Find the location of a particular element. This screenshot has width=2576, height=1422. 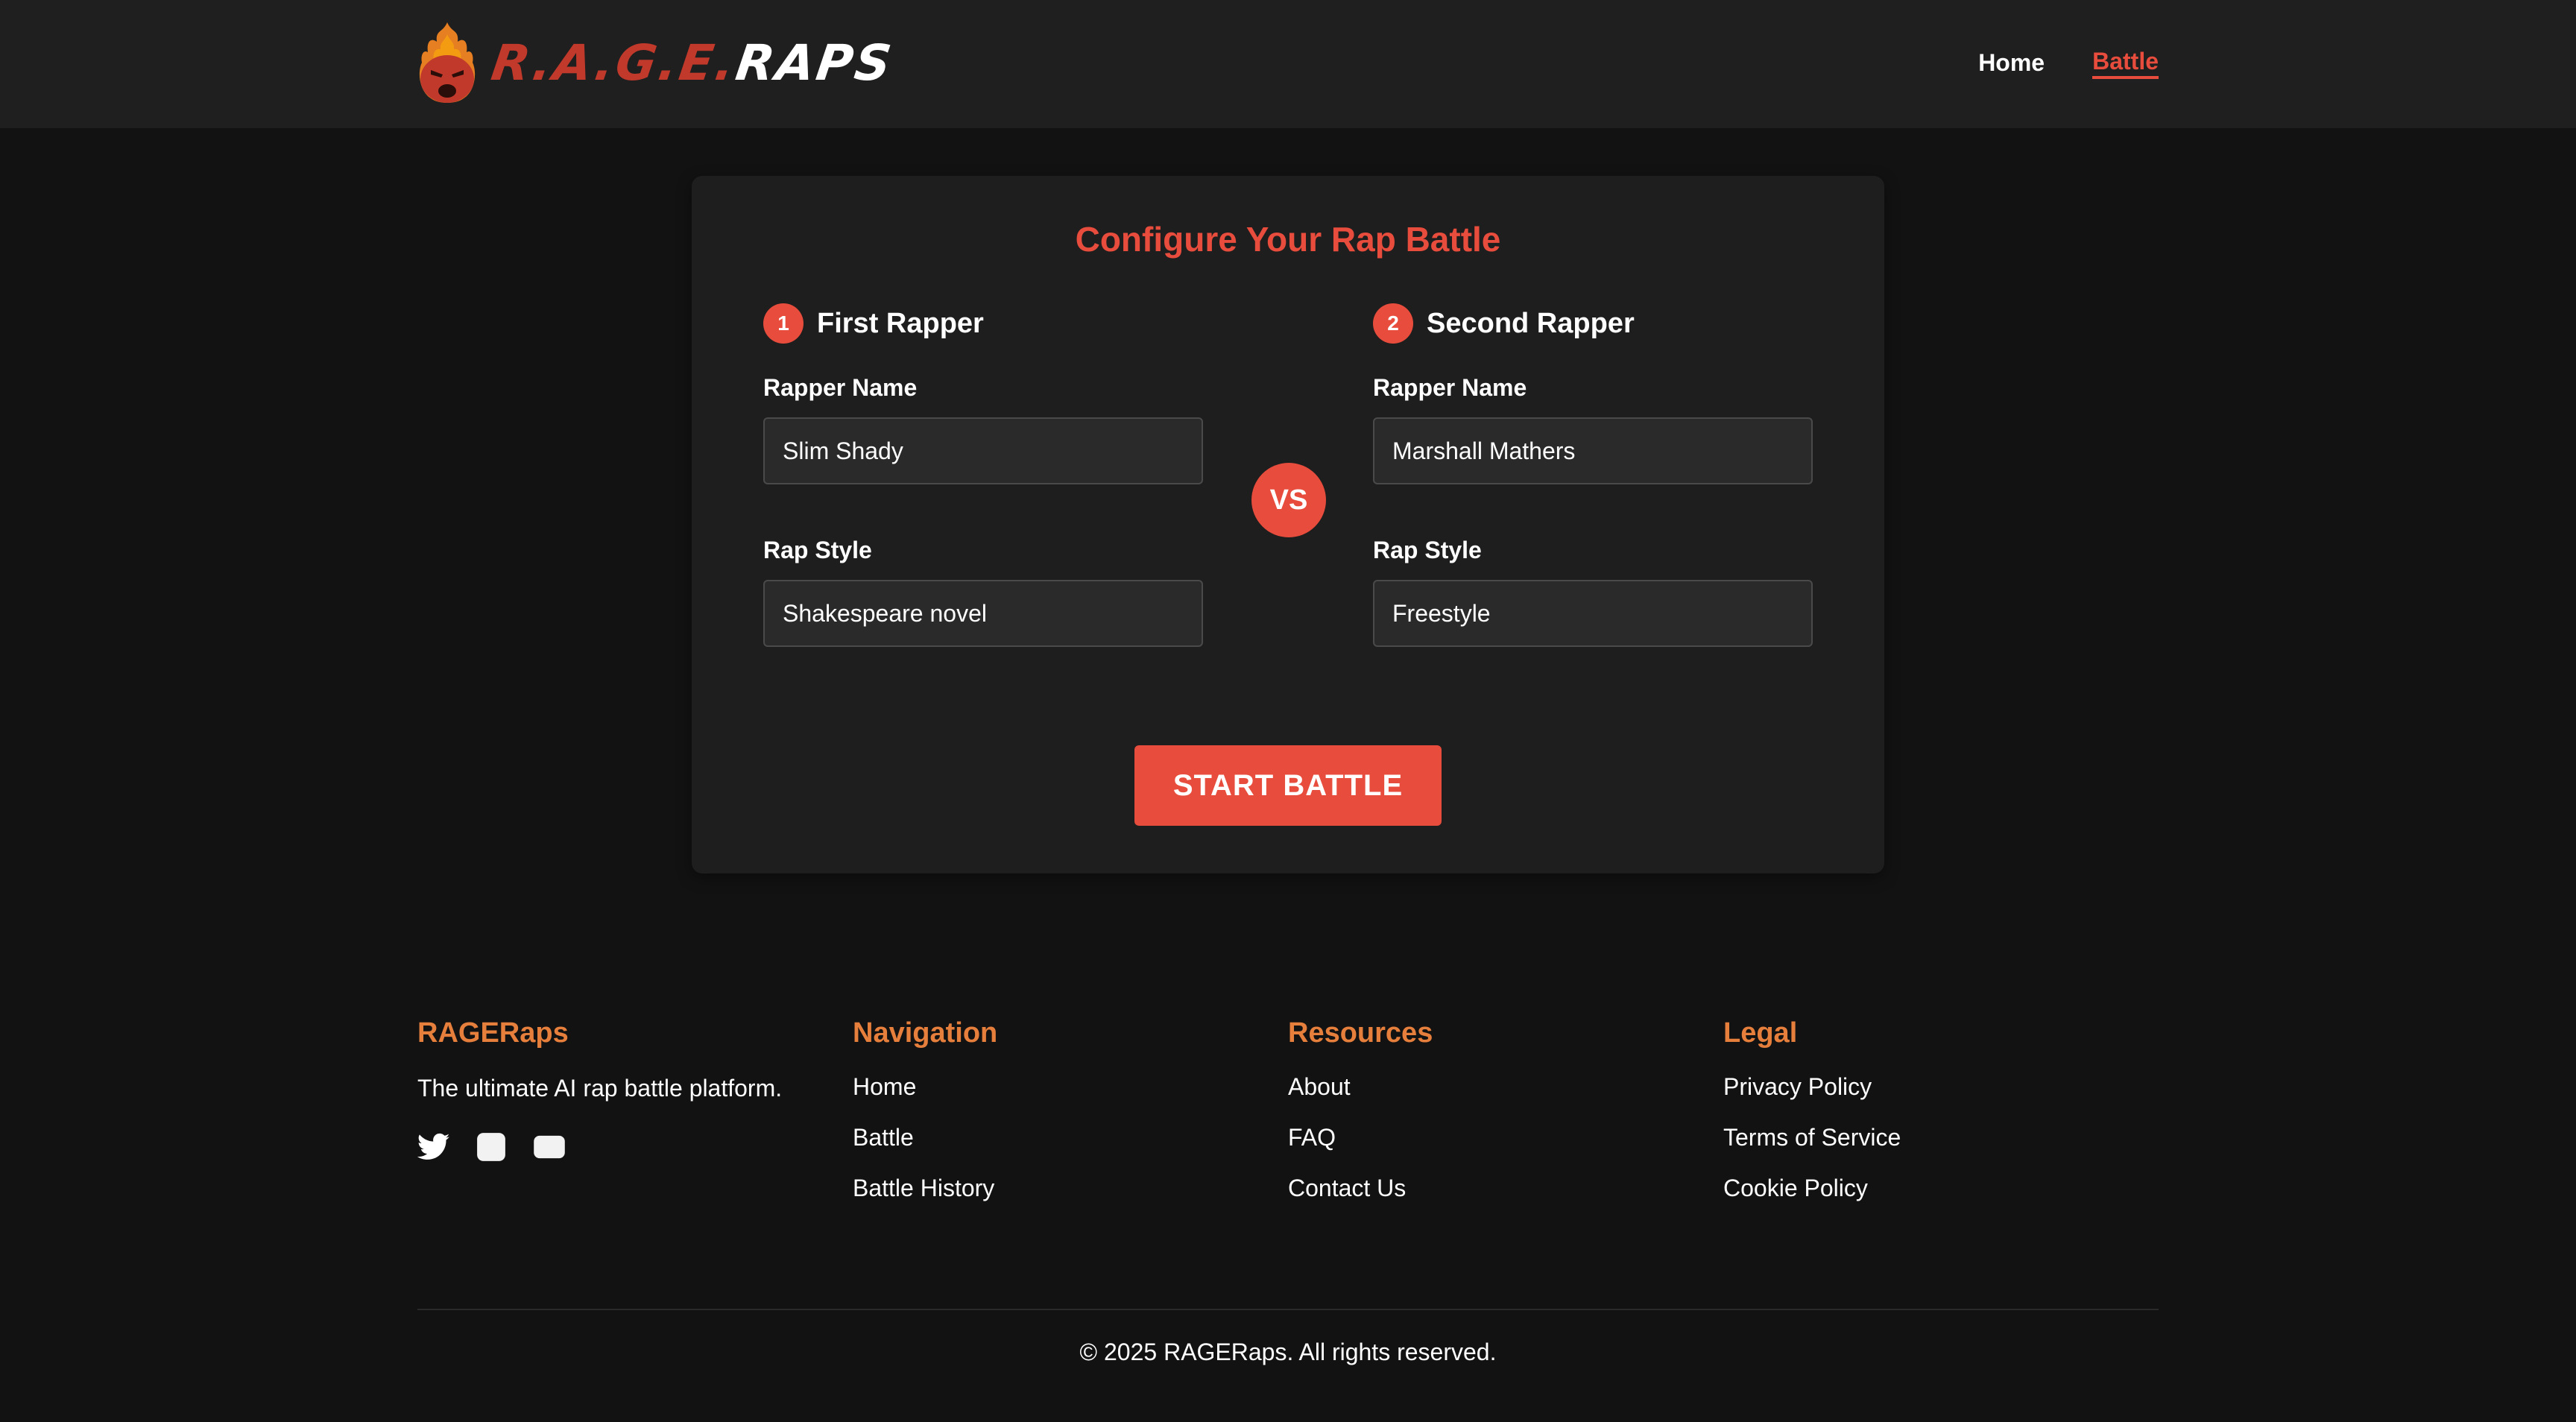

footer-navigation-column: Navigation Home Battle Battle History is located at coordinates (1061, 1118).